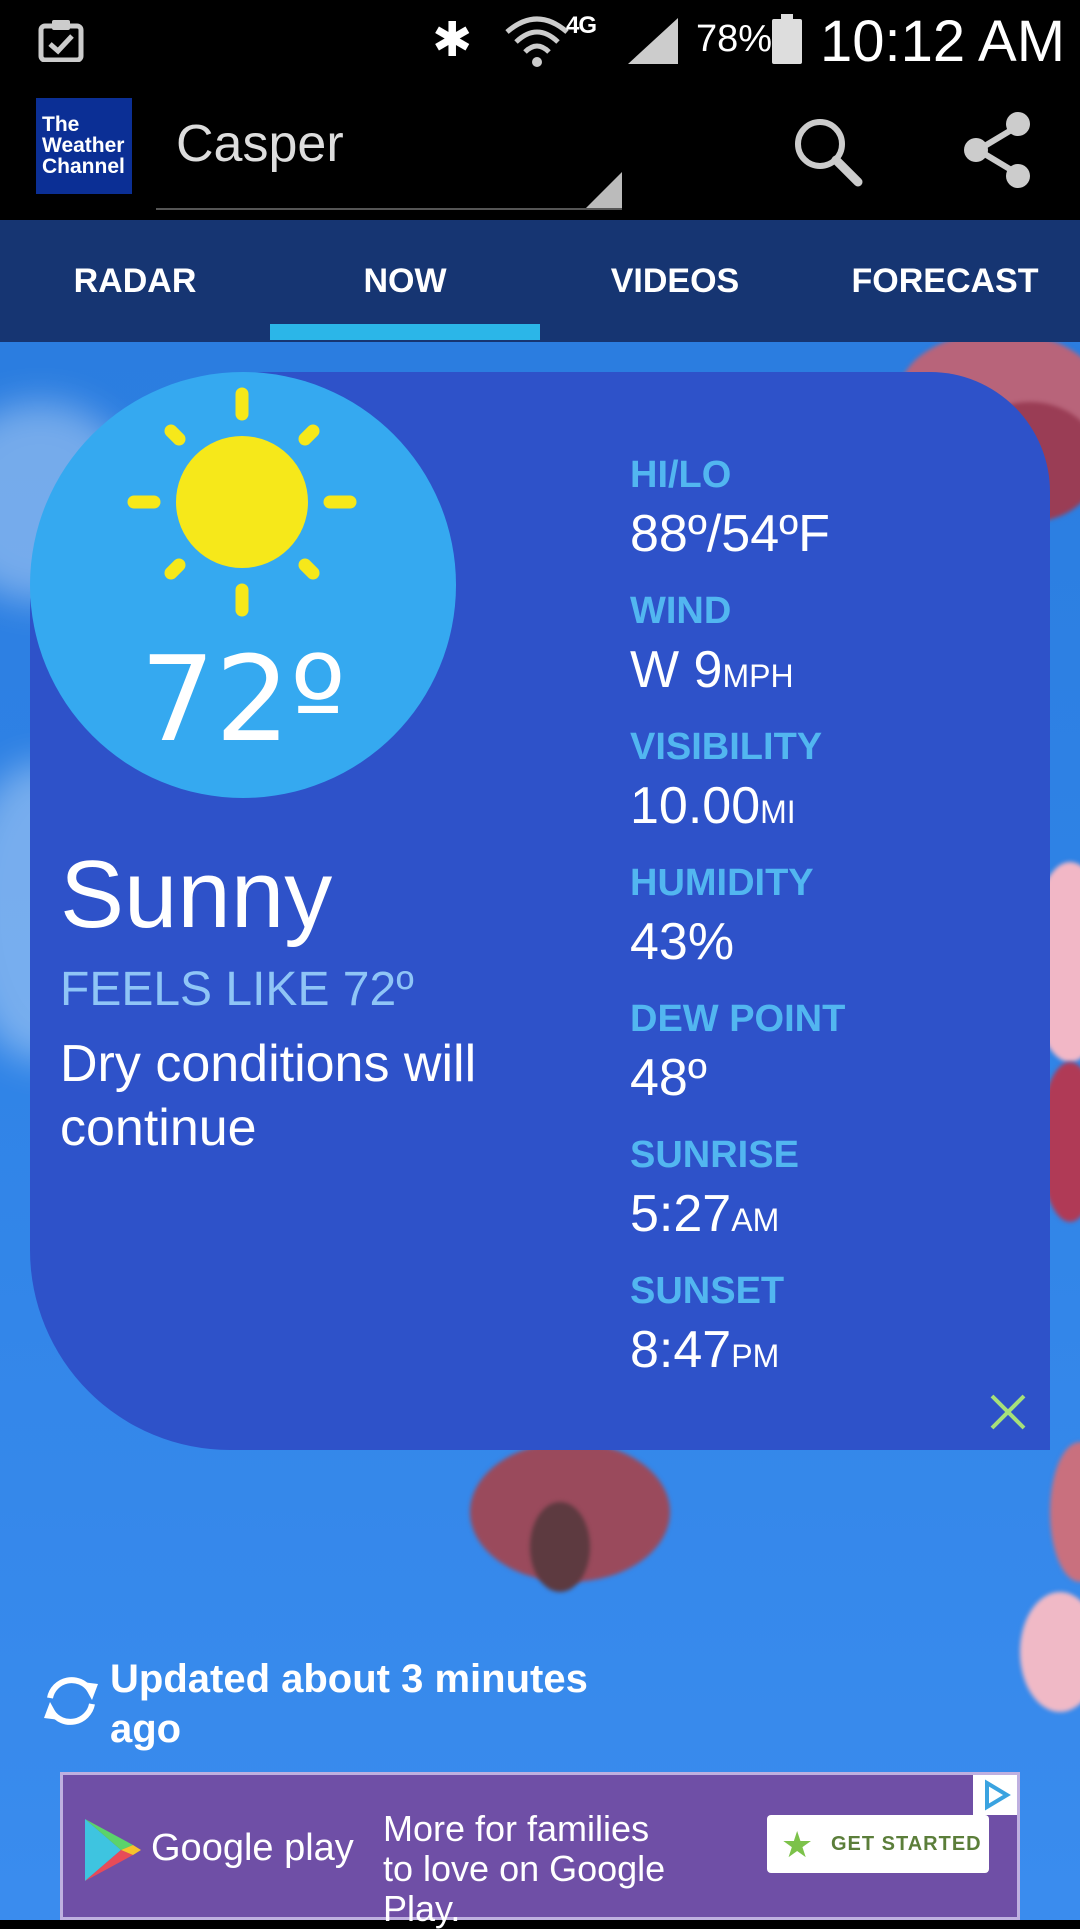 This screenshot has width=1080, height=1929. What do you see at coordinates (242, 502) in the screenshot?
I see `sun-icon` at bounding box center [242, 502].